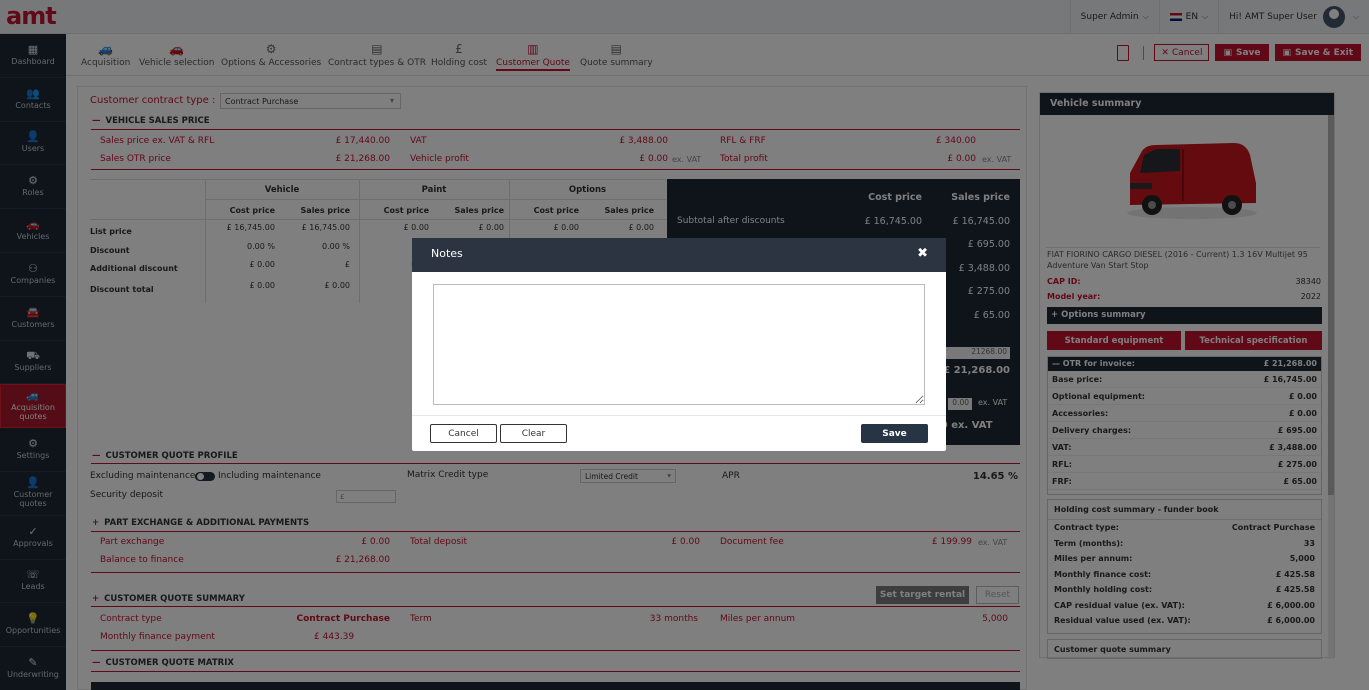  I want to click on divider, so click(679, 415).